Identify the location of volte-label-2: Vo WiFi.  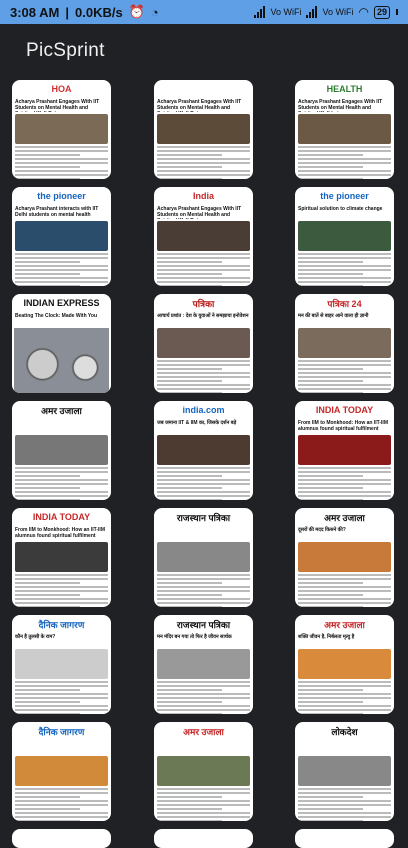
(338, 12).